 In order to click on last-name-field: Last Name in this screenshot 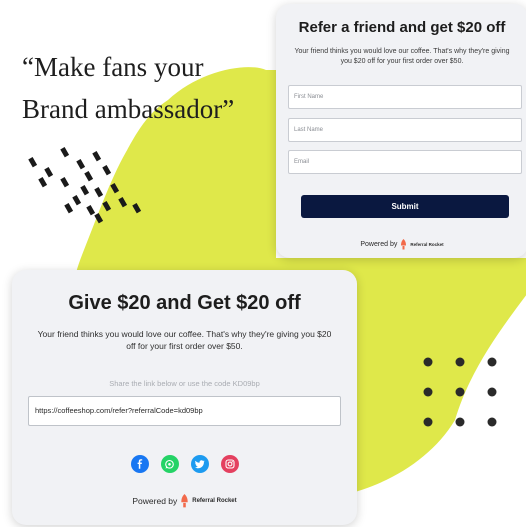, I will do `click(405, 130)`.